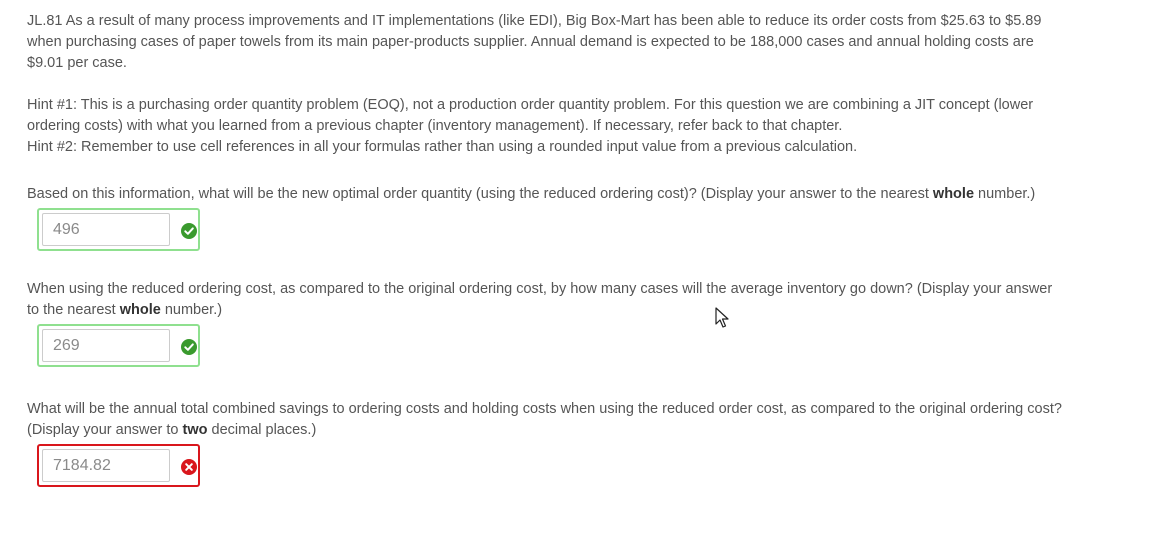  Describe the element at coordinates (189, 467) in the screenshot. I see `x-circle-icon` at that location.